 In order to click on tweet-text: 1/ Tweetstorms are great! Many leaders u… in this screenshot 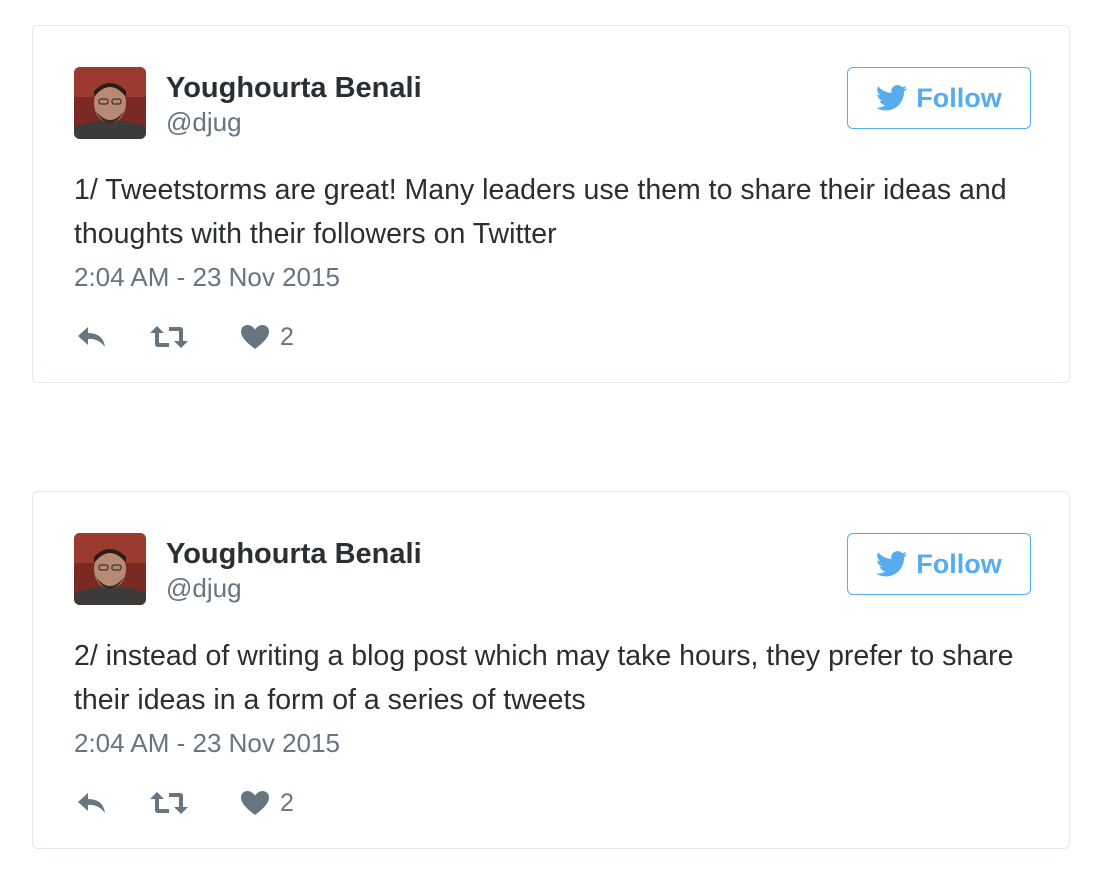, I will do `click(540, 212)`.